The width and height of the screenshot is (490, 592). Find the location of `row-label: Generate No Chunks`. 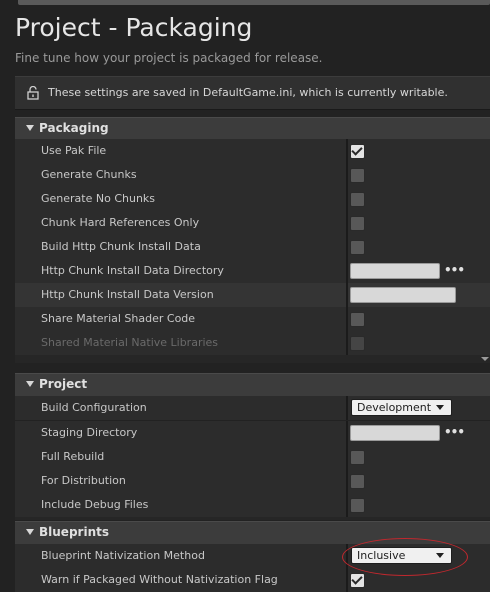

row-label: Generate No Chunks is located at coordinates (98, 198).